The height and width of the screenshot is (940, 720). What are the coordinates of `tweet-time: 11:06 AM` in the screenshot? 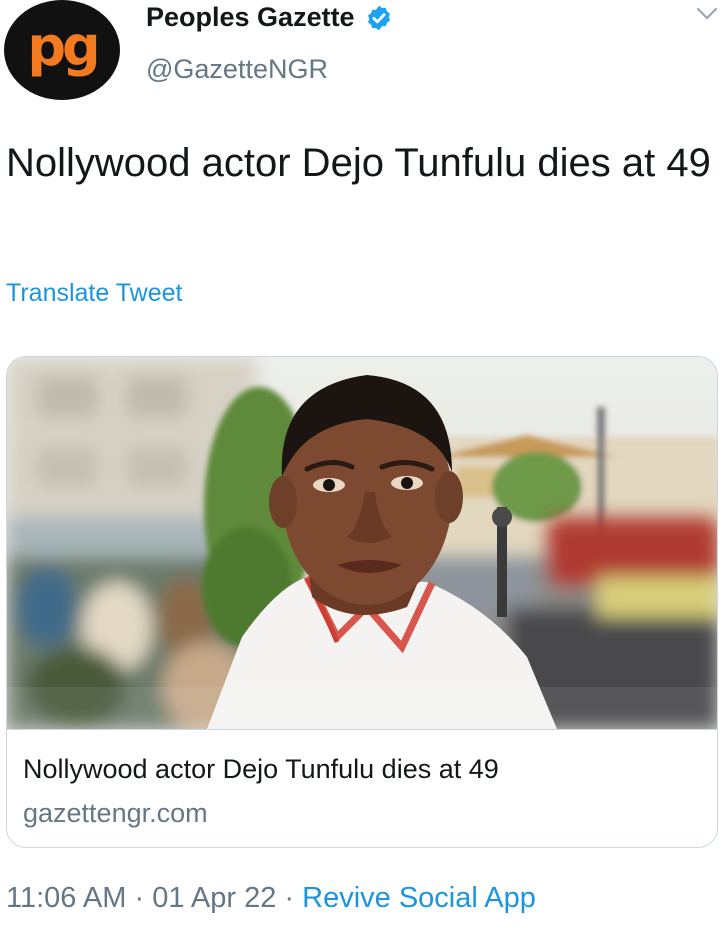 It's located at (66, 898).